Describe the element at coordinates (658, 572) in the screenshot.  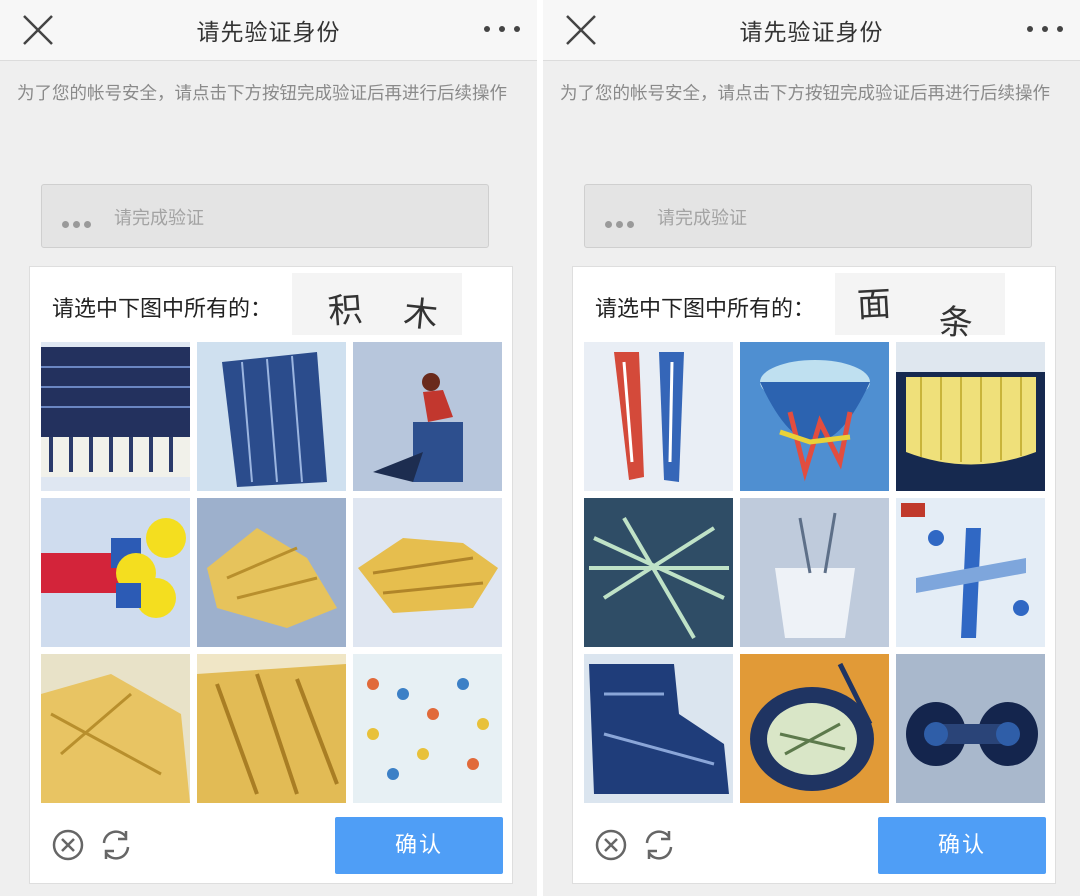
I see `captcha-tile-green-noodles` at that location.